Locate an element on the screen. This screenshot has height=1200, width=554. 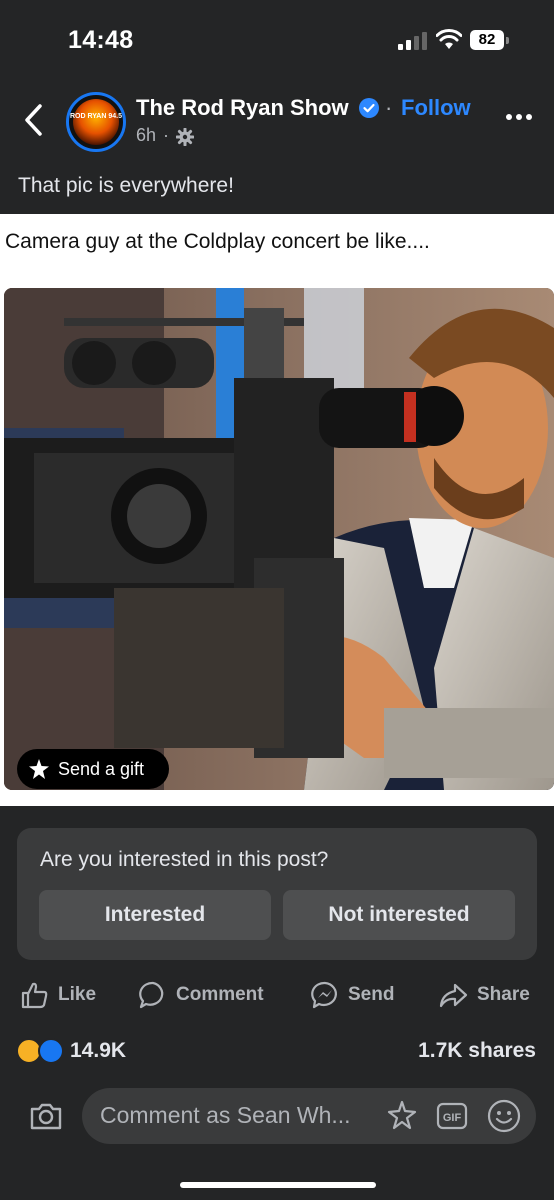
messenger-icon is located at coordinates (324, 995).